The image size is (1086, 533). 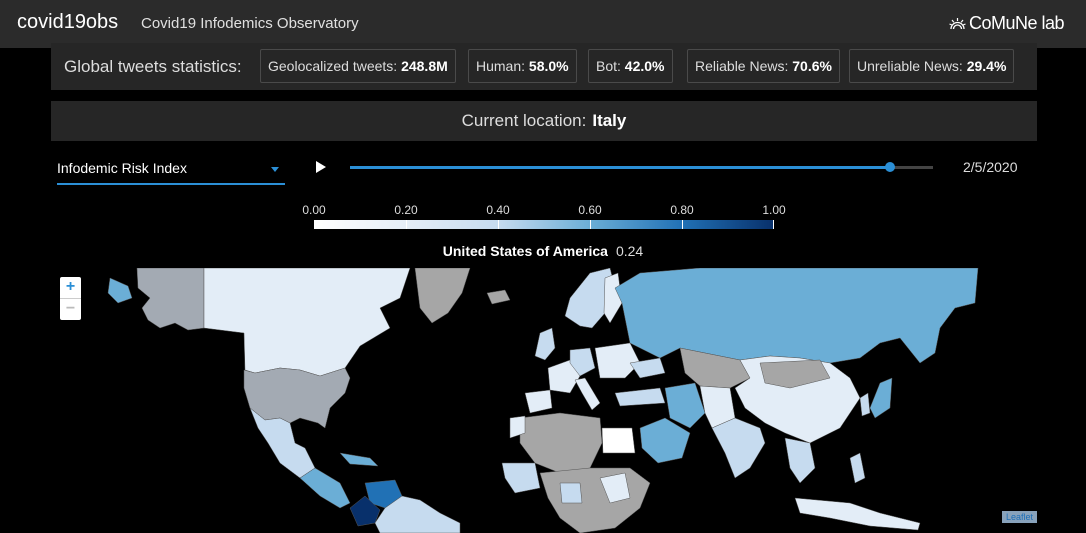 I want to click on country-greenland, so click(x=442, y=296).